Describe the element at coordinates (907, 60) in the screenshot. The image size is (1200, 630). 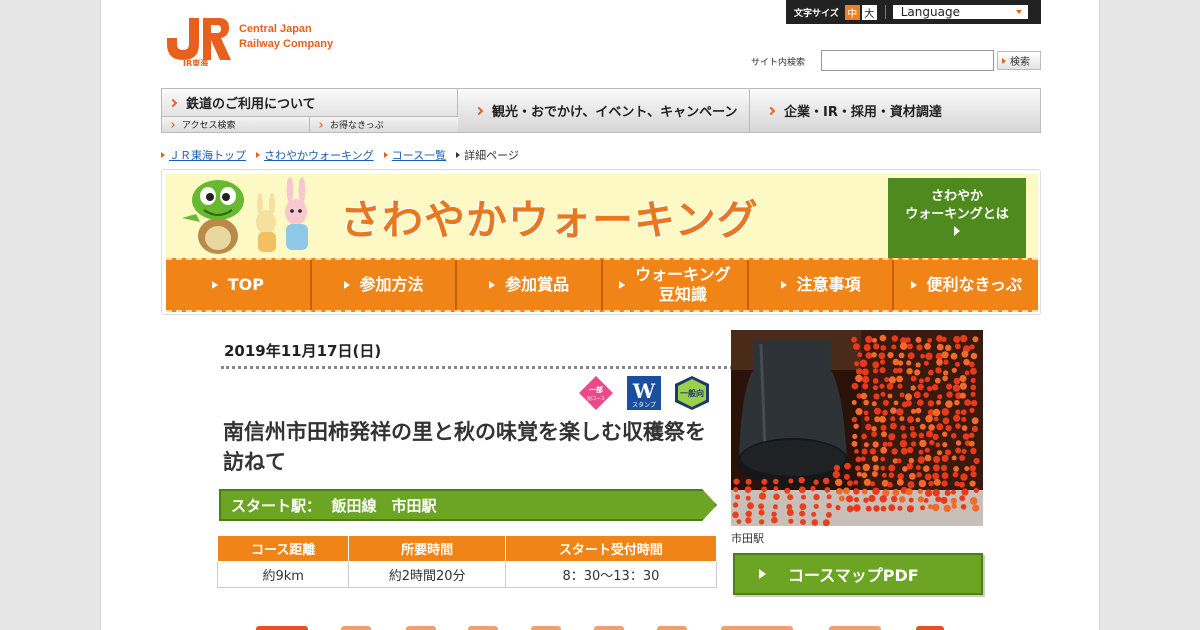
I see `site-search-input` at that location.